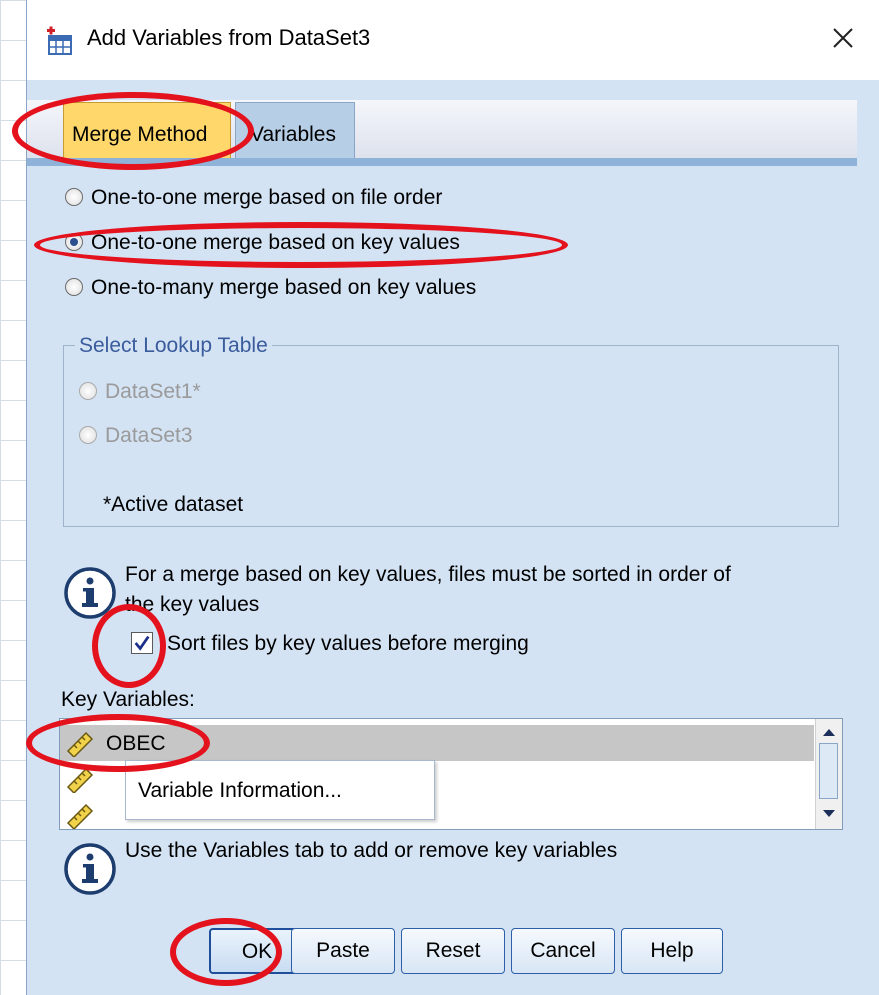 The width and height of the screenshot is (879, 995). Describe the element at coordinates (149, 435) in the screenshot. I see `radio-label: DataSet3` at that location.